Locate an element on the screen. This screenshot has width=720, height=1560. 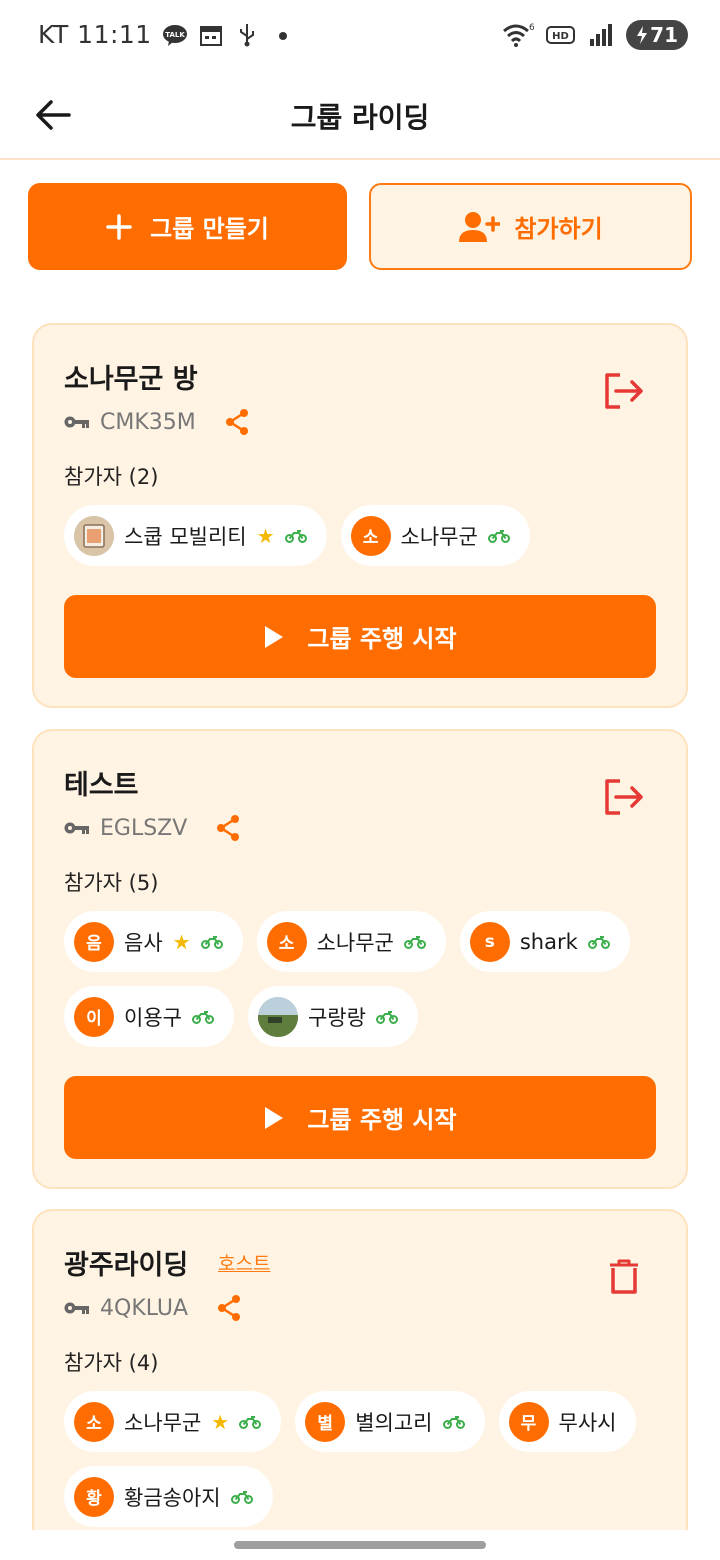
signal-icon is located at coordinates (601, 35).